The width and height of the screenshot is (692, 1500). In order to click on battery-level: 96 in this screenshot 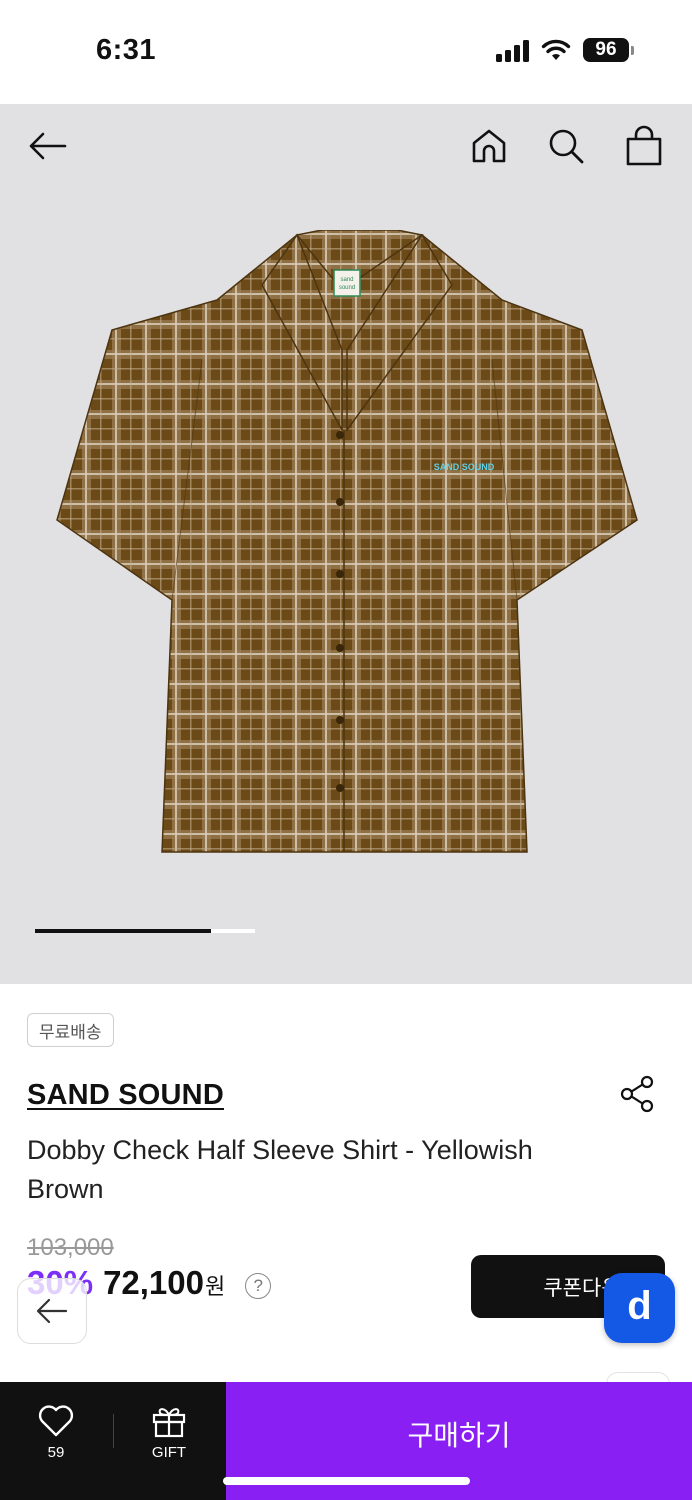, I will do `click(606, 50)`.